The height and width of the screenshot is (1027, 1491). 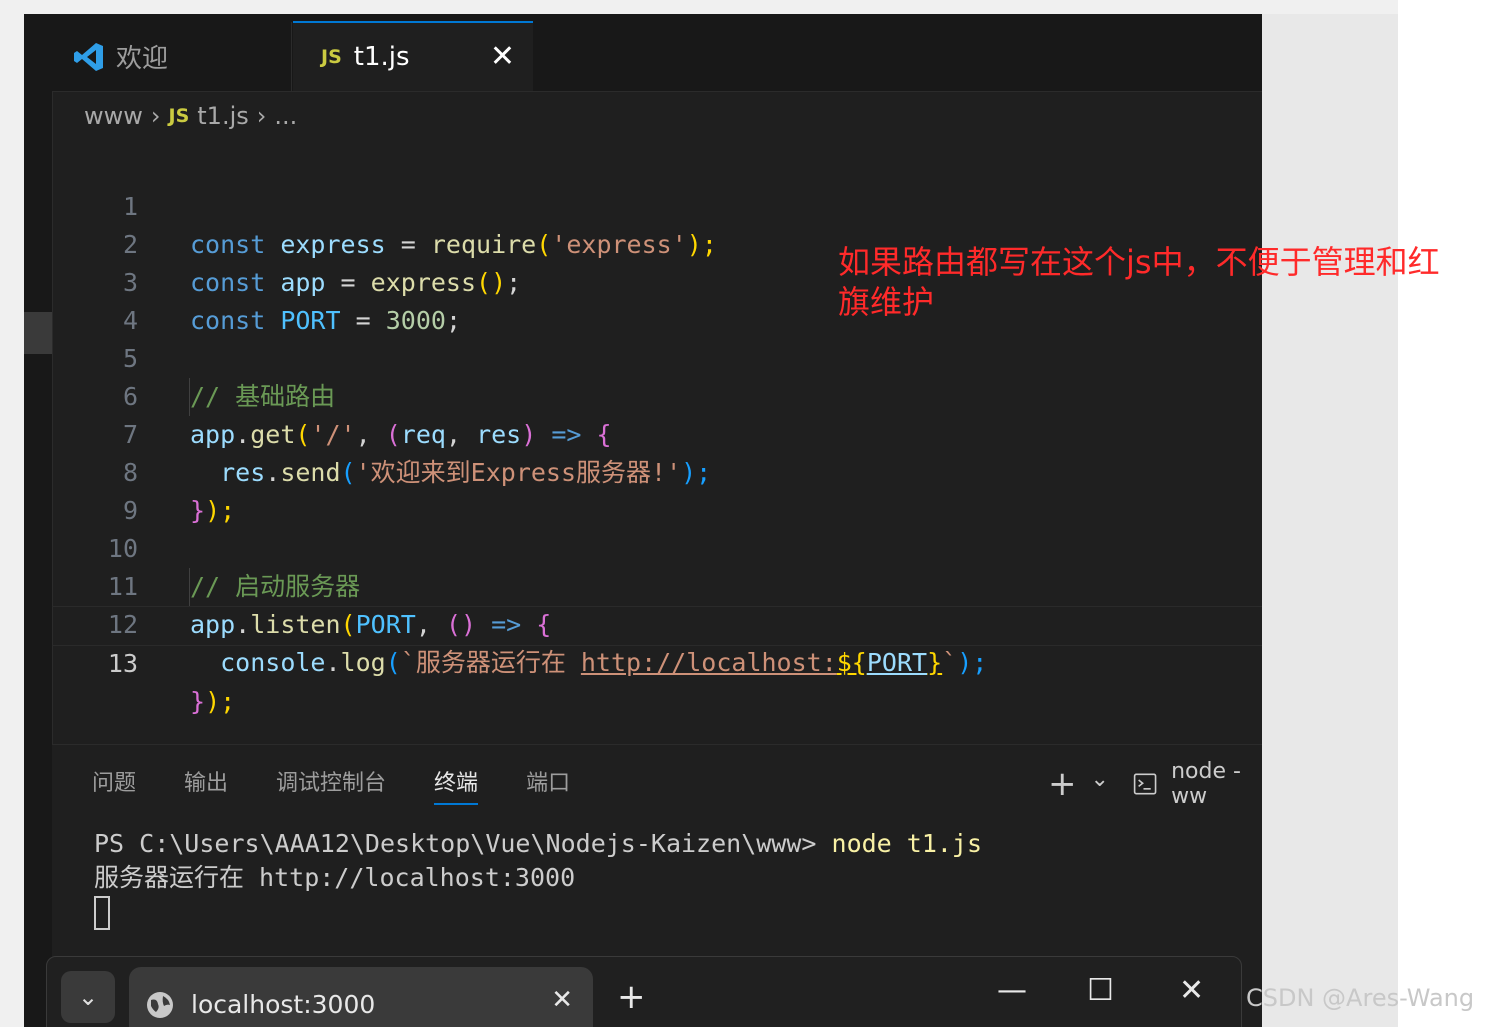 I want to click on vscode-icon, so click(x=88, y=56).